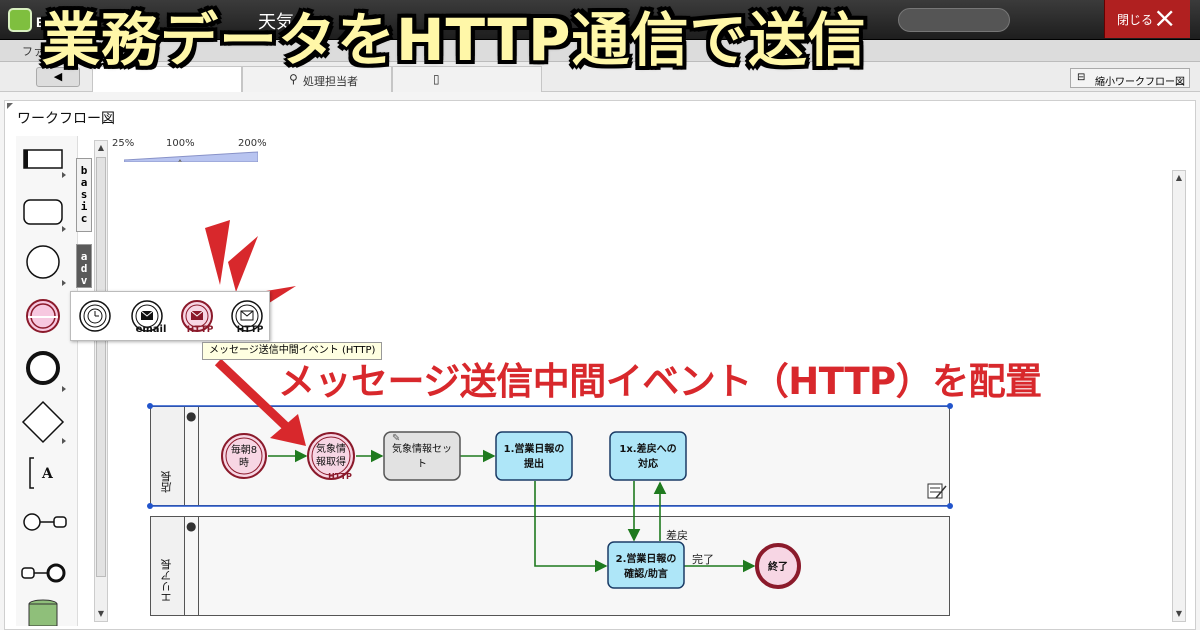  What do you see at coordinates (84, 378) in the screenshot?
I see `palette-category-tabs: basic adva` at bounding box center [84, 378].